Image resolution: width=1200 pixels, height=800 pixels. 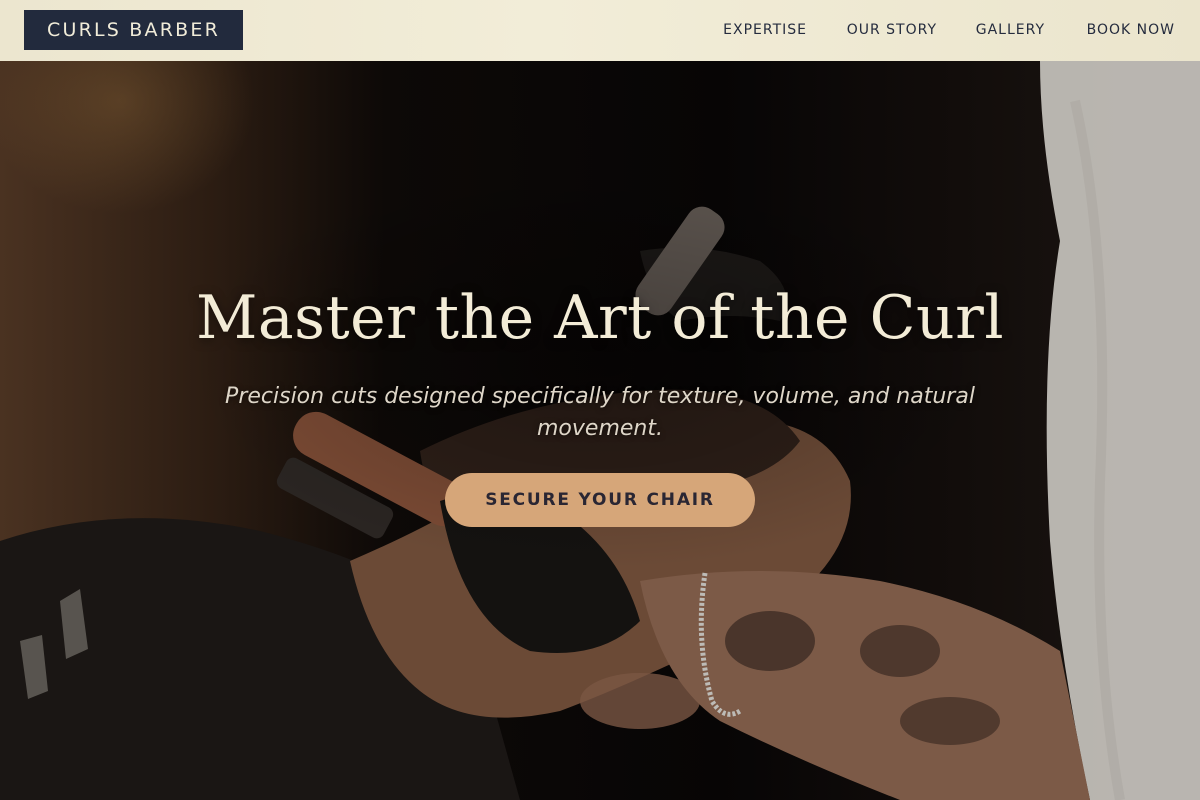 What do you see at coordinates (600, 500) in the screenshot?
I see `secure-your-chair-button: SECURE YOUR CHAIR` at bounding box center [600, 500].